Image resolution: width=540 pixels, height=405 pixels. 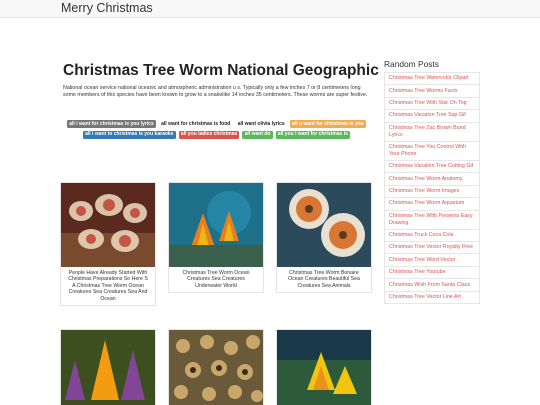 What do you see at coordinates (261, 124) in the screenshot?
I see `tag-link: all want olivia lyrics` at bounding box center [261, 124].